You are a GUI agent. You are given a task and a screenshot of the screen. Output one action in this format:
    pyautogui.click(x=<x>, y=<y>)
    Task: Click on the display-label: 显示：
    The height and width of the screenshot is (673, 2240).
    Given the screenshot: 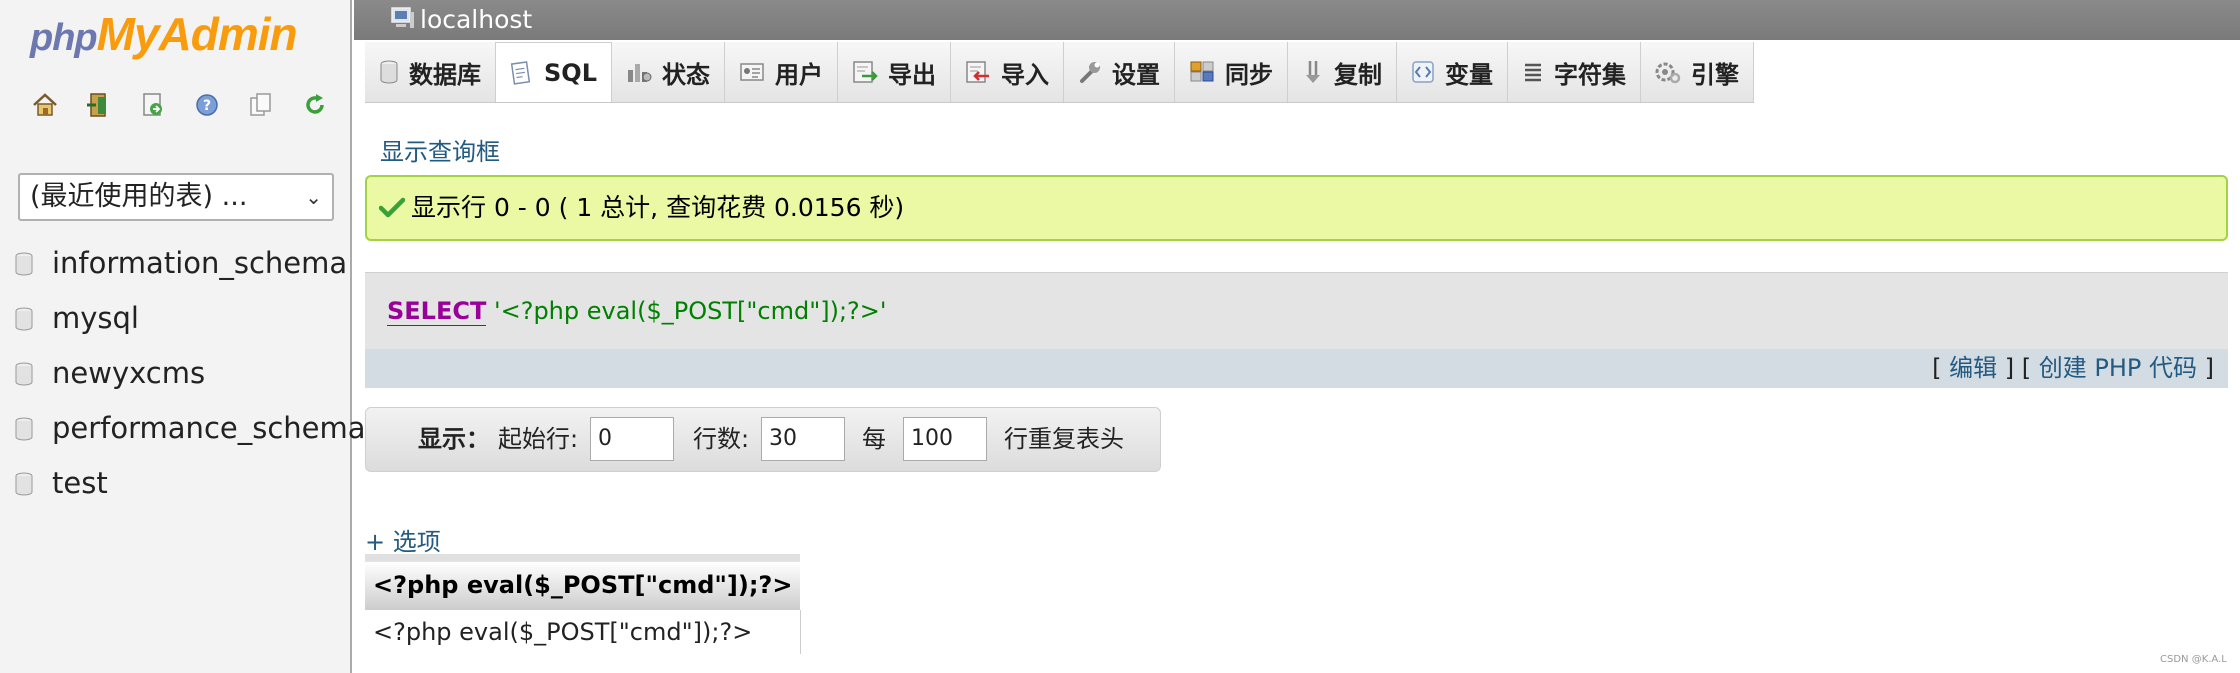 What is the action you would take?
    pyautogui.click(x=454, y=439)
    